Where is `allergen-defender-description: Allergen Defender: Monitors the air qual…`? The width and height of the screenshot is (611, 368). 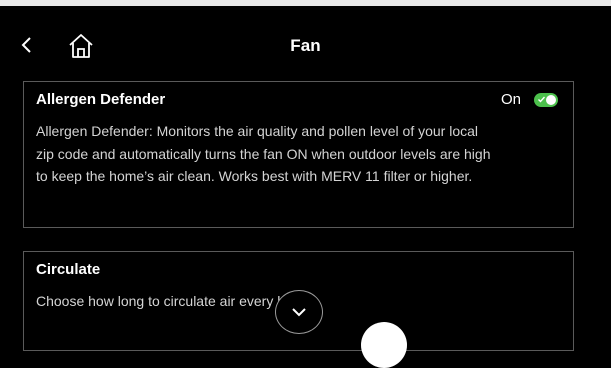
allergen-defender-description: Allergen Defender: Monitors the air qual… is located at coordinates (263, 153).